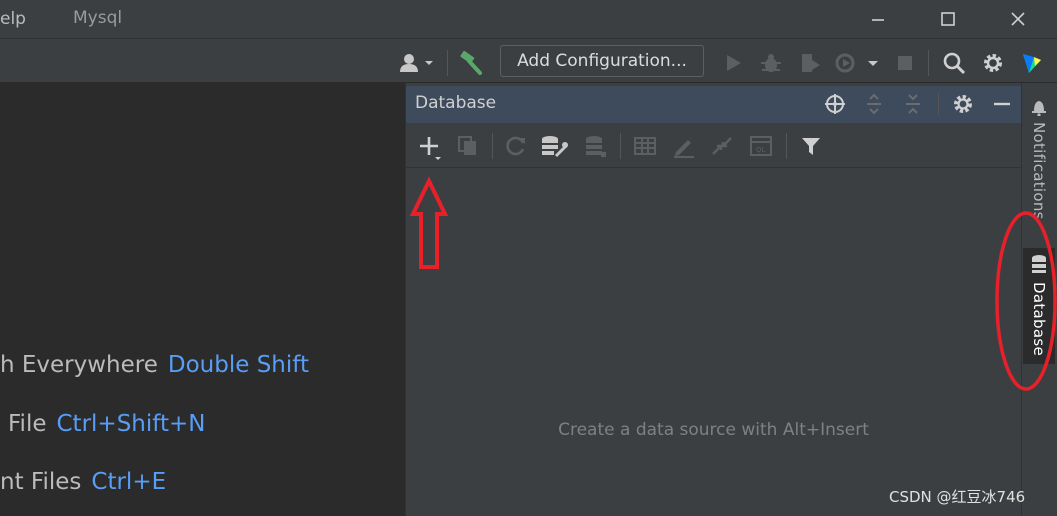  I want to click on hint-search-everywhere: h Everywhere Double Shift, so click(154, 365).